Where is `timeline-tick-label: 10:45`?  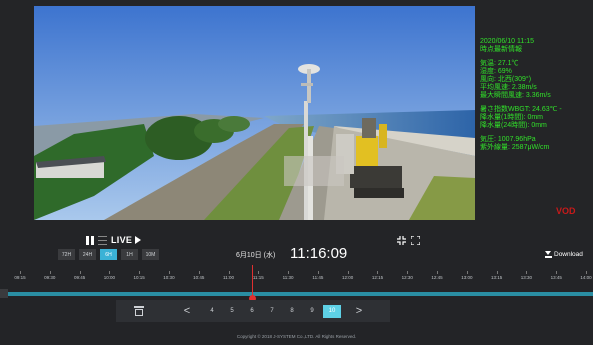
timeline-tick-label: 10:45 is located at coordinates (199, 277).